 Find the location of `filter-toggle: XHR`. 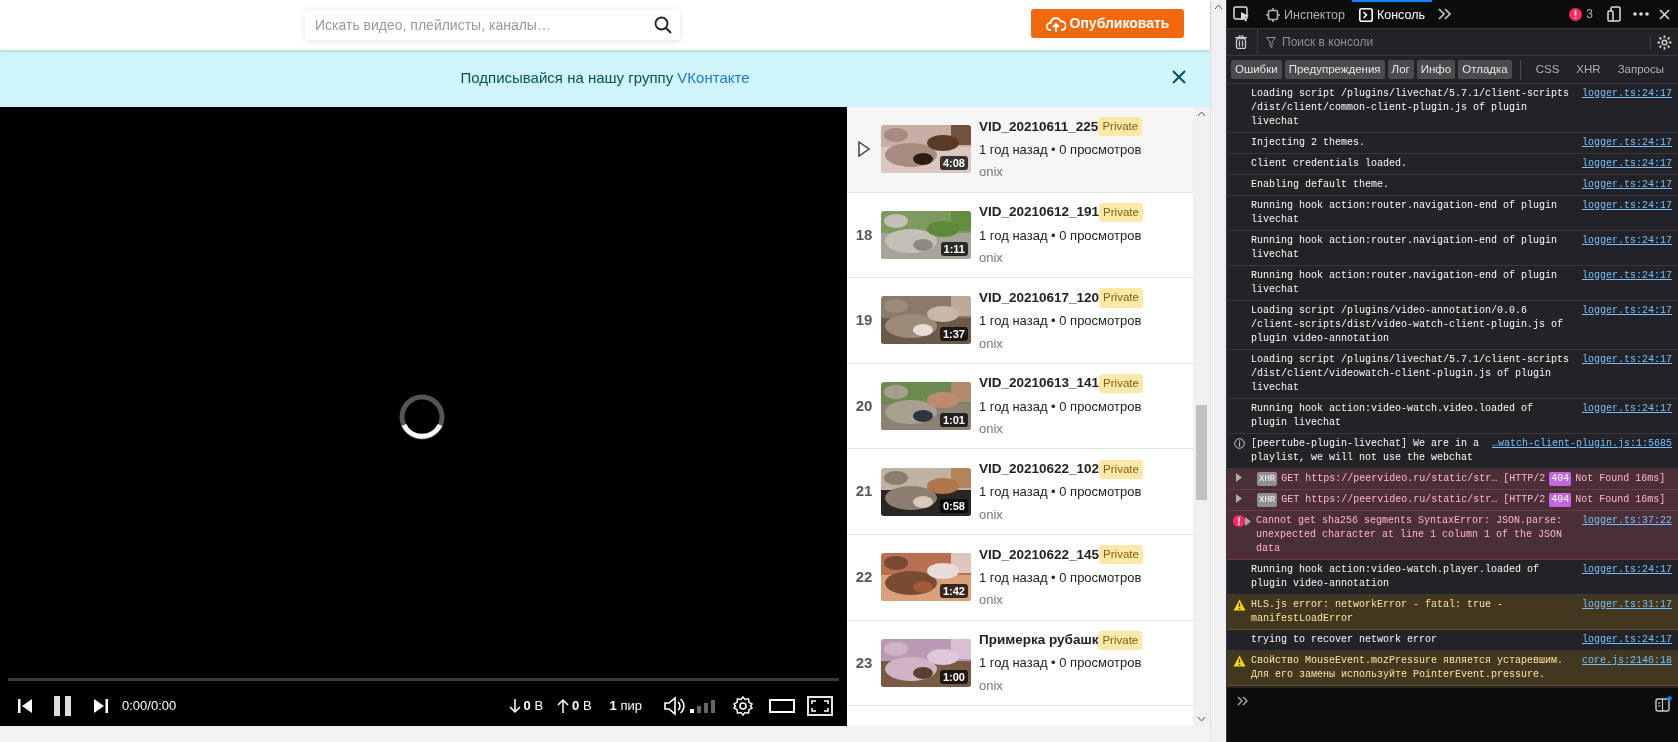

filter-toggle: XHR is located at coordinates (1588, 69).